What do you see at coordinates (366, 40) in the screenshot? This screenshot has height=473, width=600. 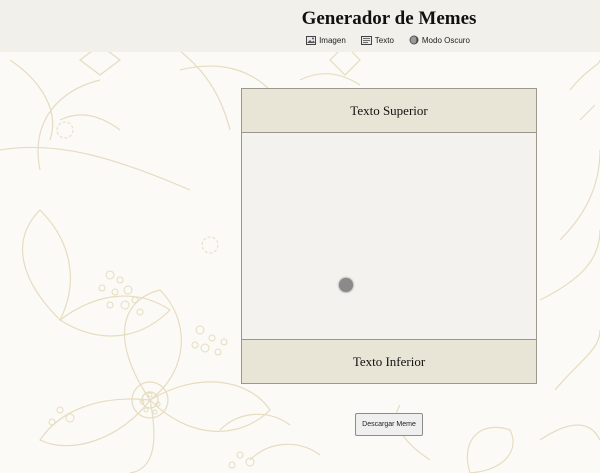 I see `text-icon` at bounding box center [366, 40].